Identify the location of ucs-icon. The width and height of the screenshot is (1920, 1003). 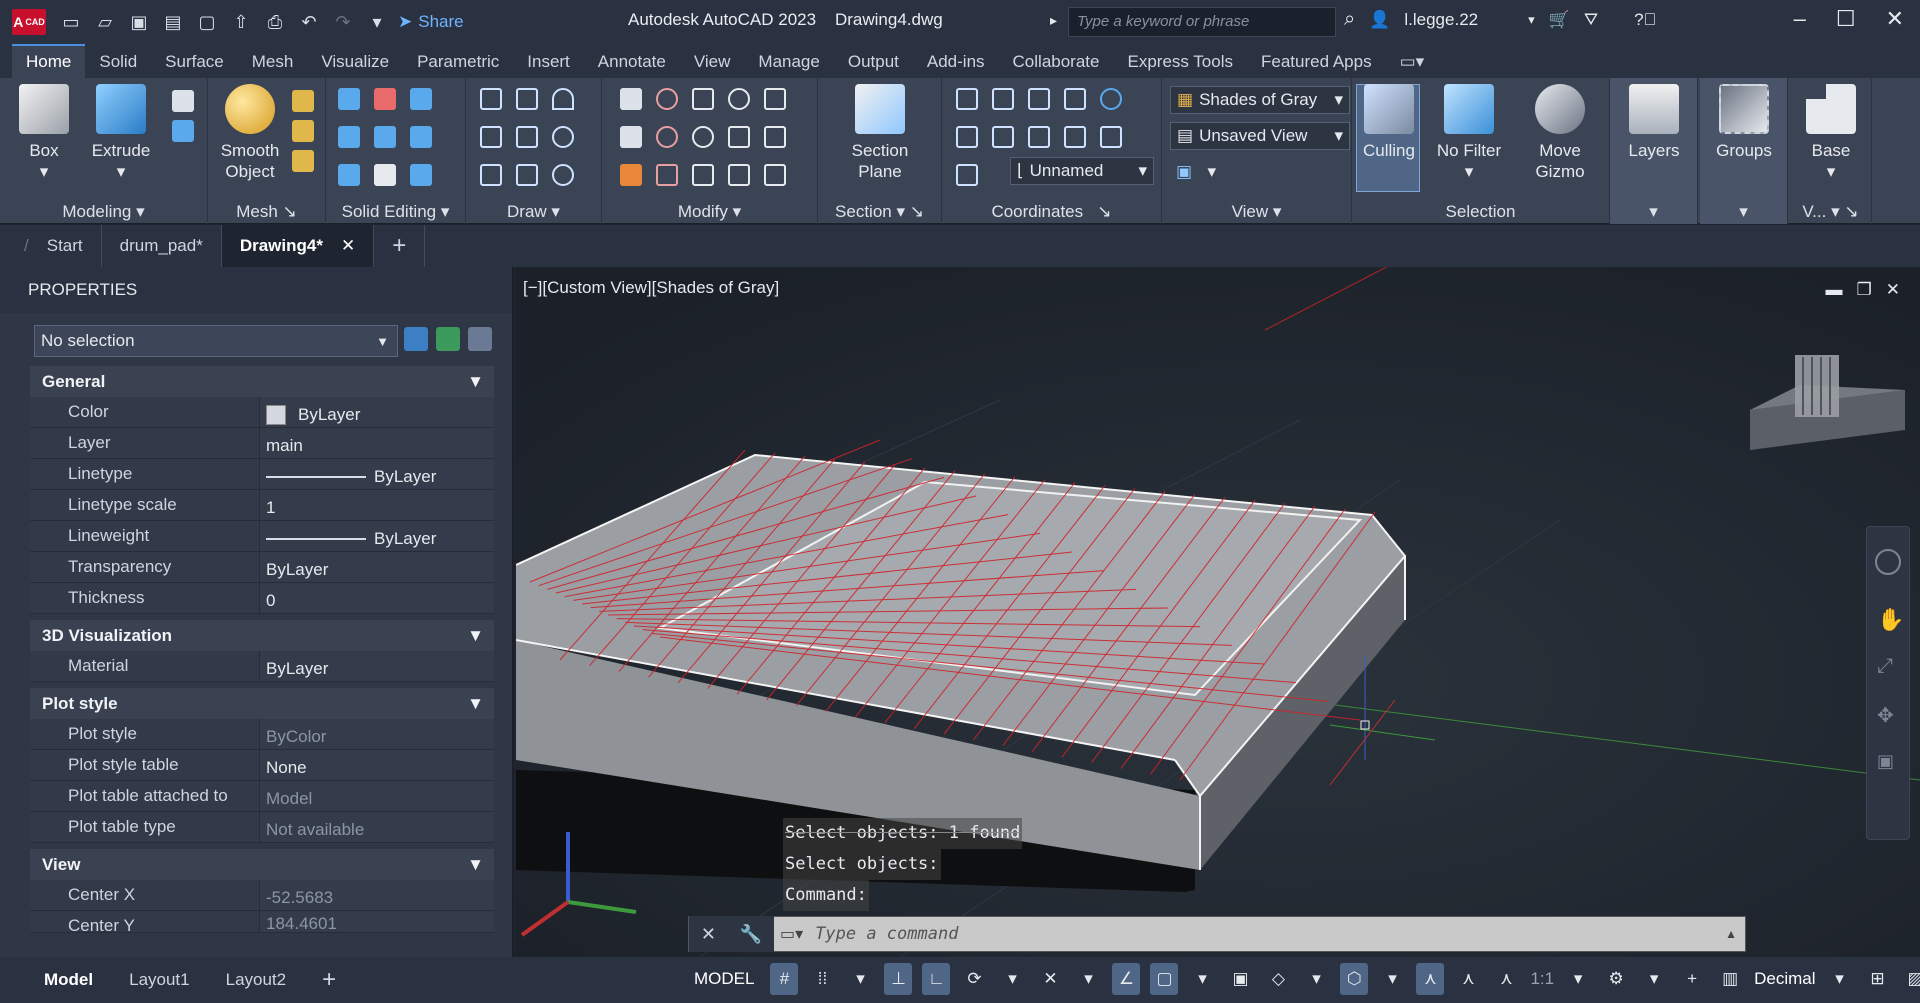
(967, 99).